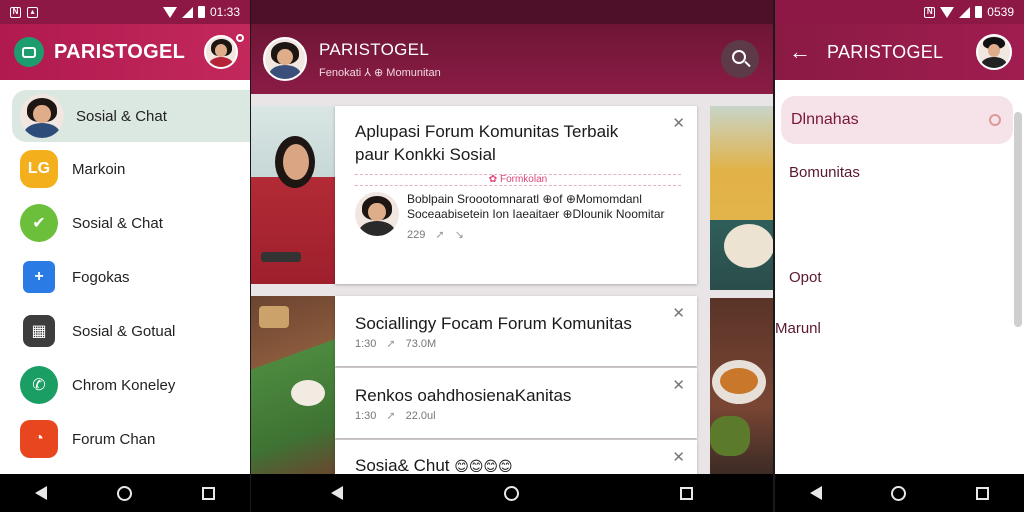  I want to click on card-title-text: Sosia& Chut, so click(402, 465).